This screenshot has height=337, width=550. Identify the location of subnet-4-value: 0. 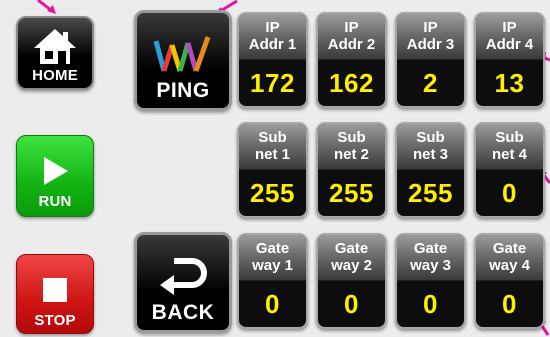
(509, 192).